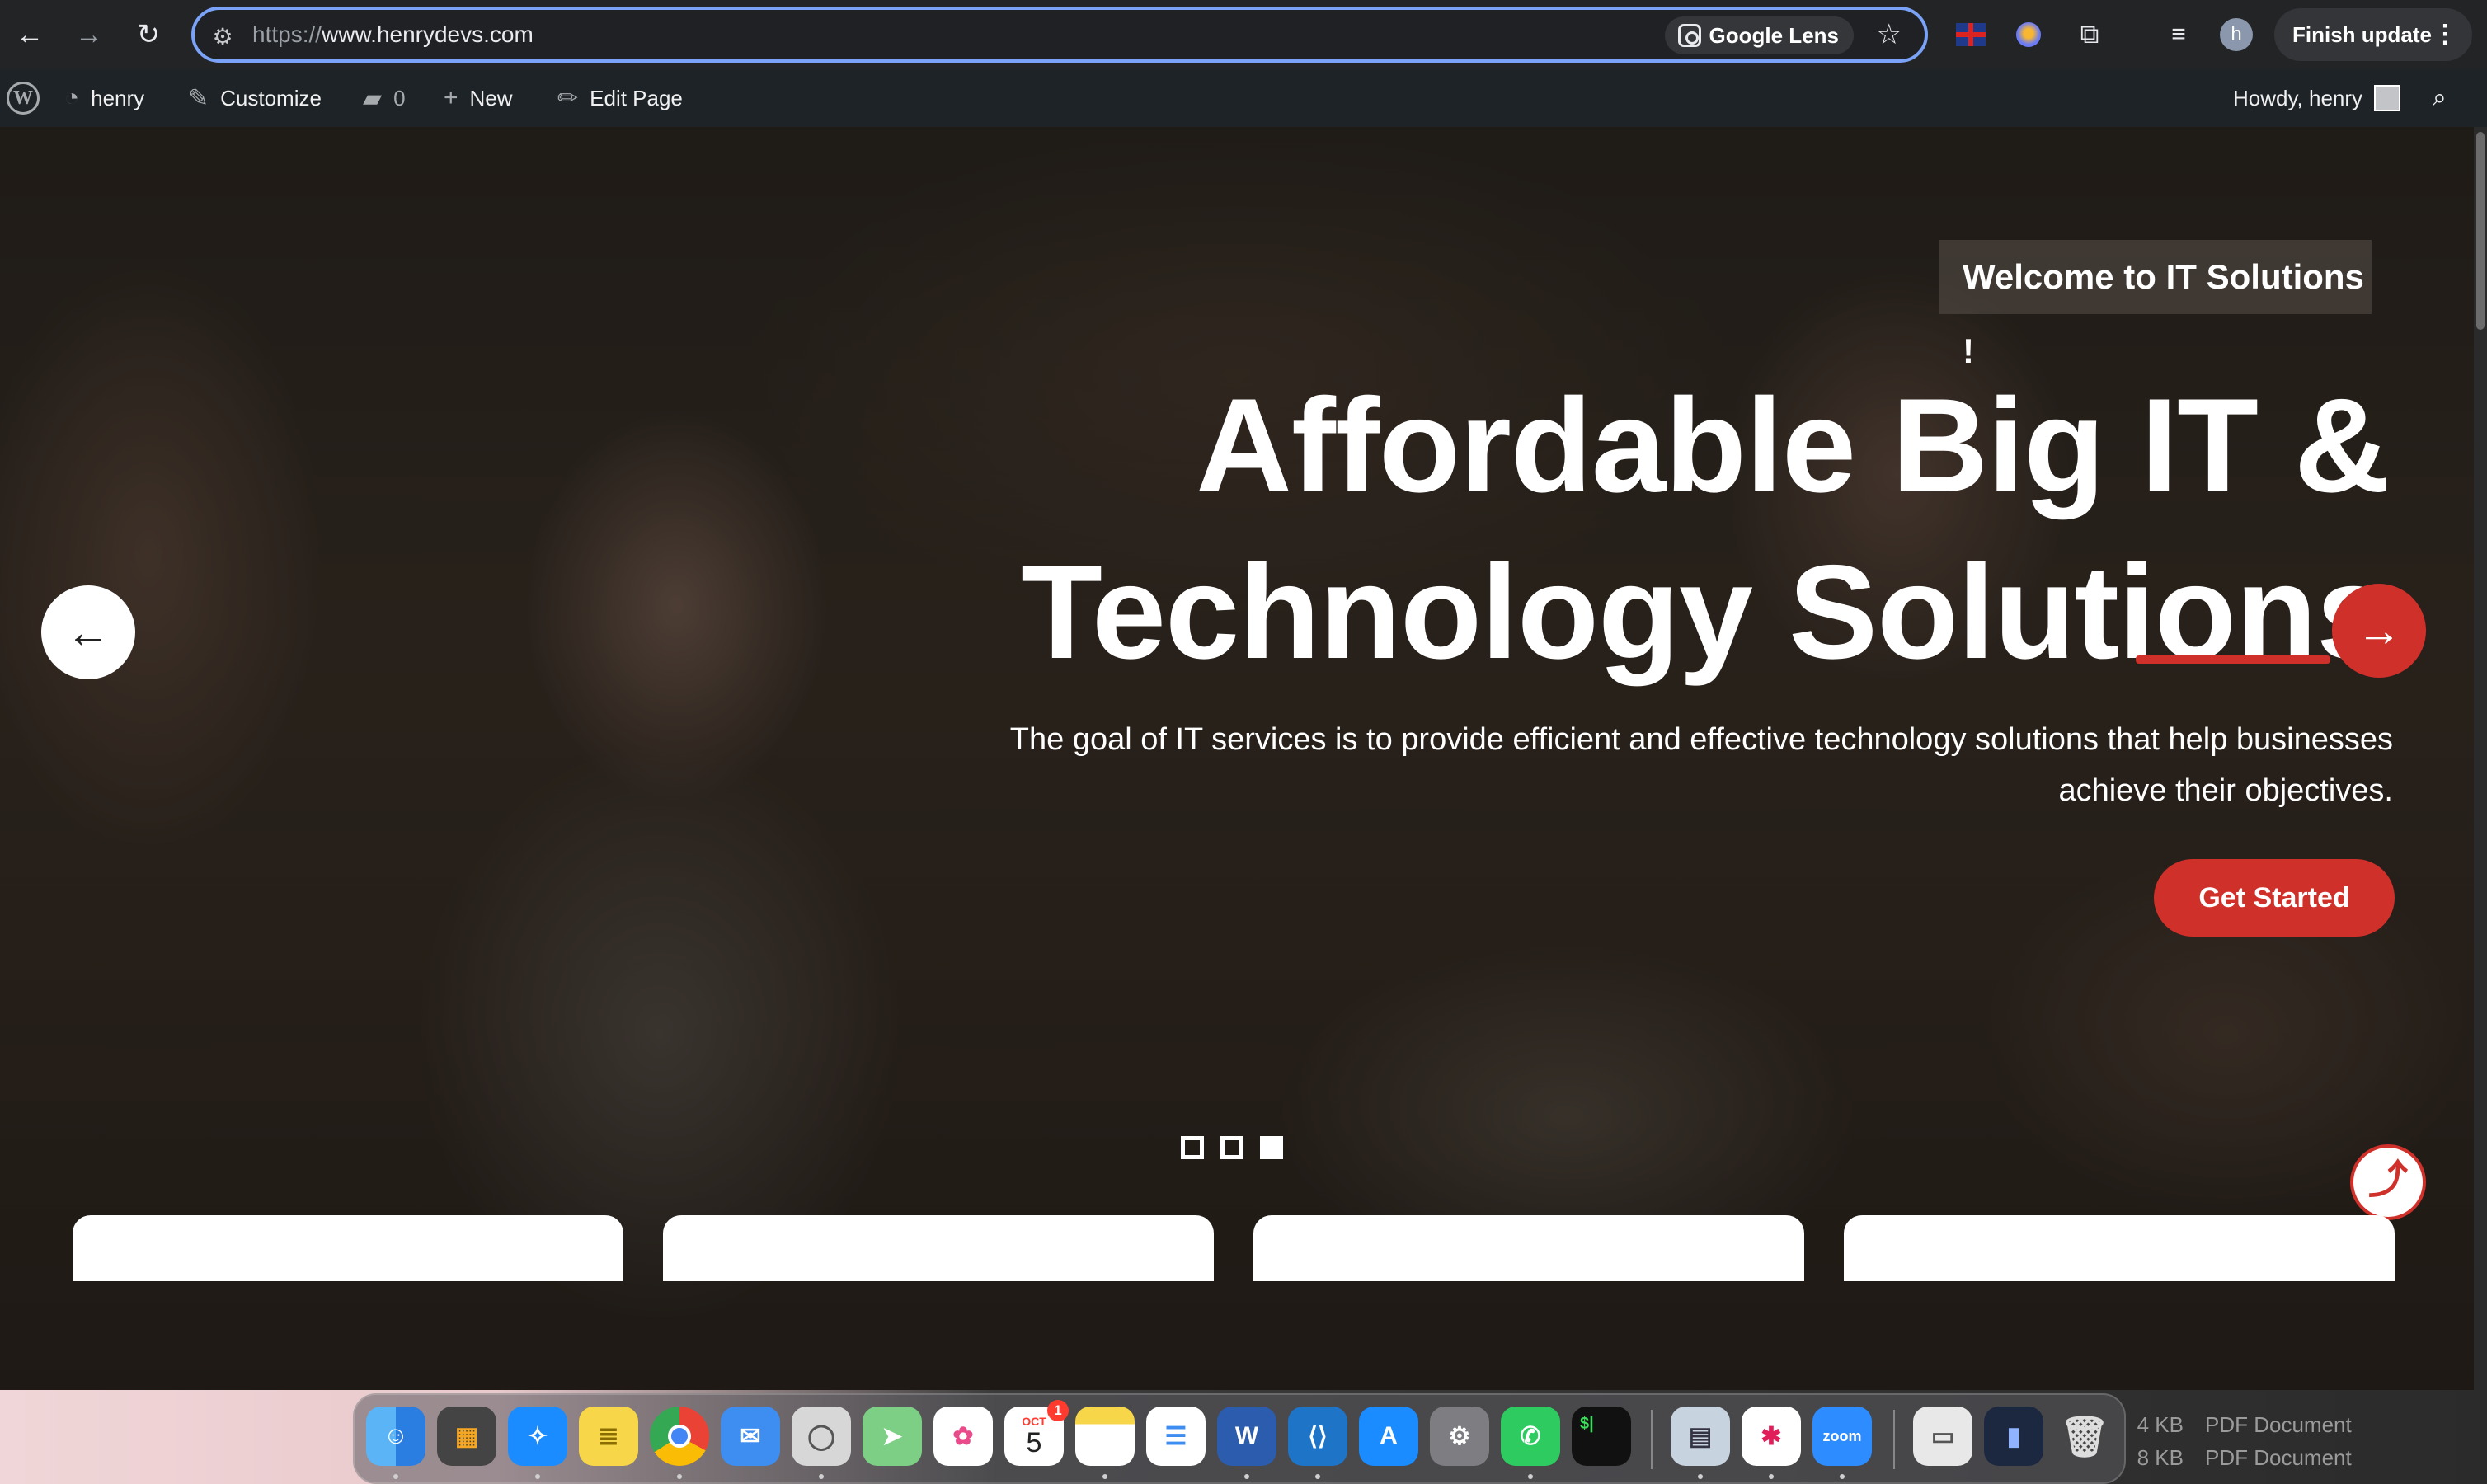  What do you see at coordinates (537, 1436) in the screenshot?
I see `safari-icon: ✧` at bounding box center [537, 1436].